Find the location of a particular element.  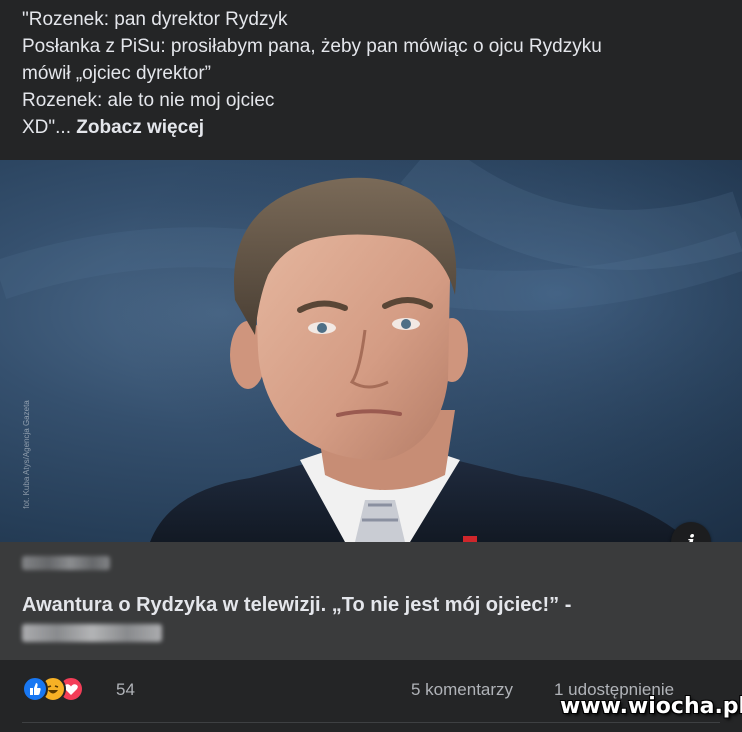

site-watermark: www.wiocha.pl is located at coordinates (651, 706).